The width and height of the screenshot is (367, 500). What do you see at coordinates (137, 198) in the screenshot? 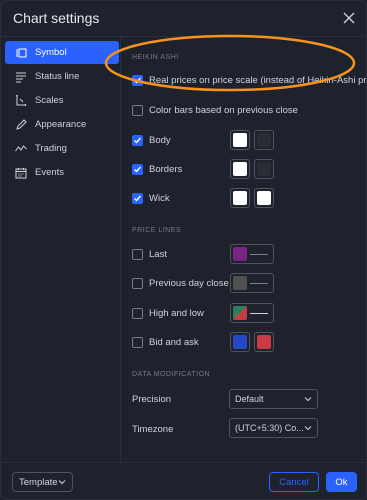
I see `wick-checkbox` at bounding box center [137, 198].